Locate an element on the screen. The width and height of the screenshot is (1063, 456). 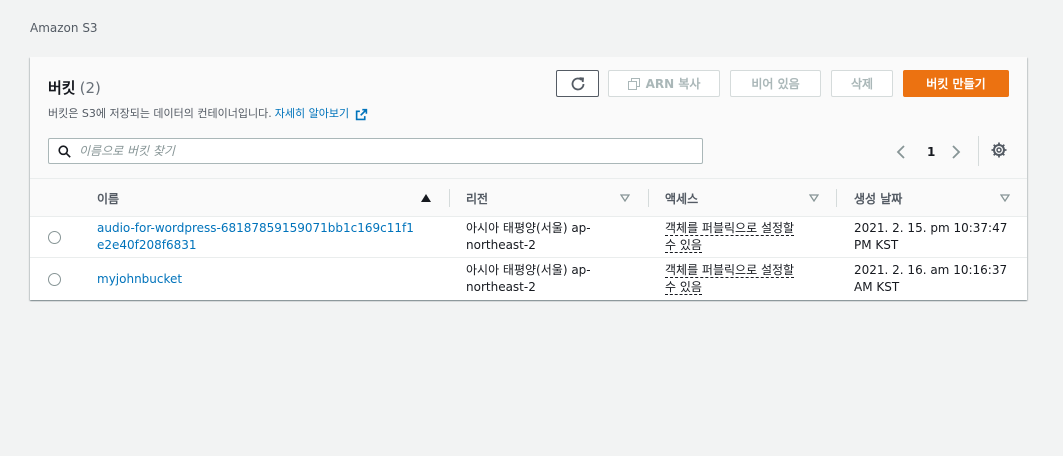
bucket-count: (2) is located at coordinates (90, 88).